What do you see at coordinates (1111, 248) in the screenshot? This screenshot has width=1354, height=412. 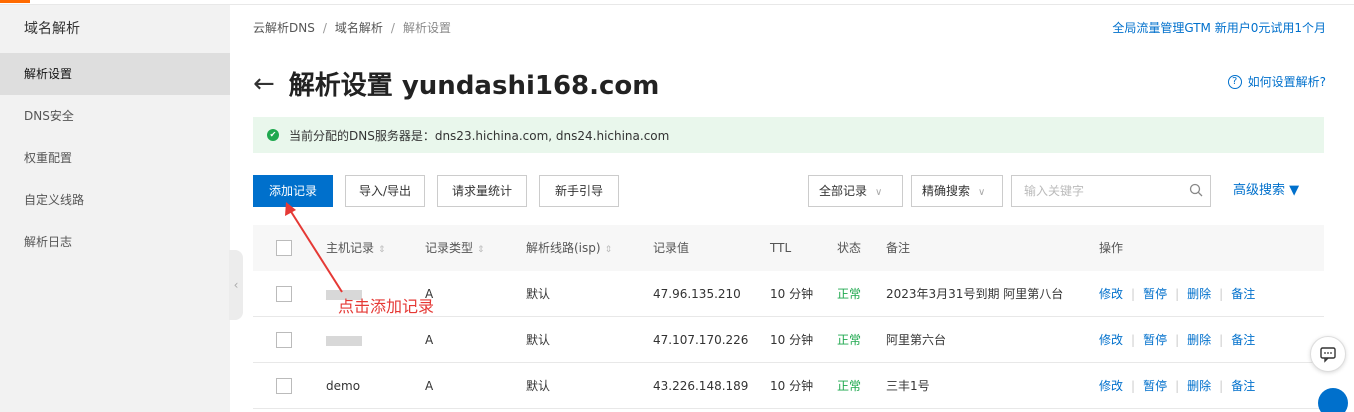 I see `col-actions: 操作` at bounding box center [1111, 248].